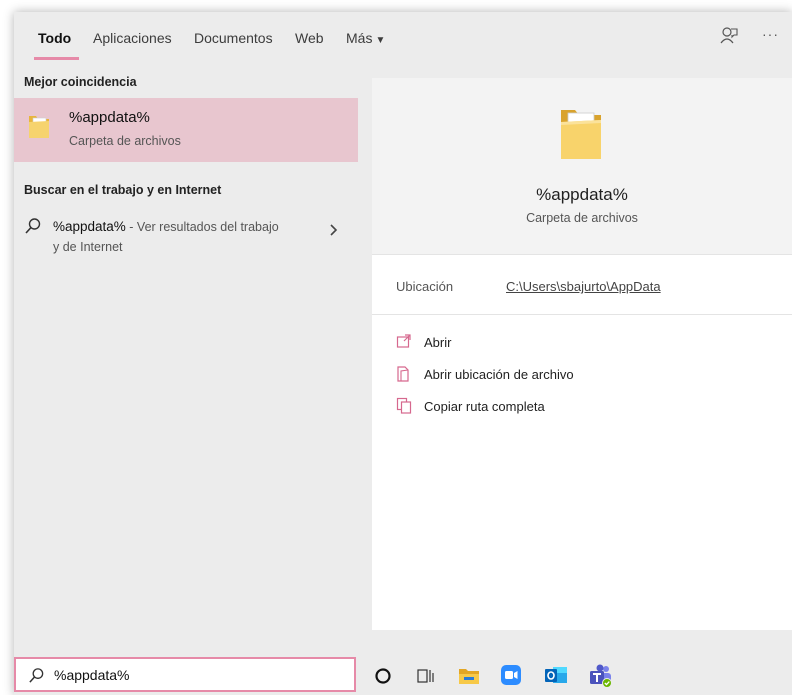 Image resolution: width=792 pixels, height=695 pixels. I want to click on best-match-header: Mejor coincidencia, so click(80, 82).